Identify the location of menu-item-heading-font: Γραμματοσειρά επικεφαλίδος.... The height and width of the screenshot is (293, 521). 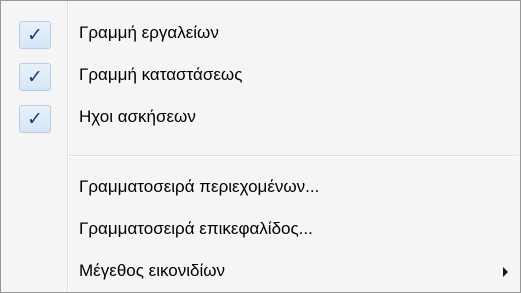
(260, 229).